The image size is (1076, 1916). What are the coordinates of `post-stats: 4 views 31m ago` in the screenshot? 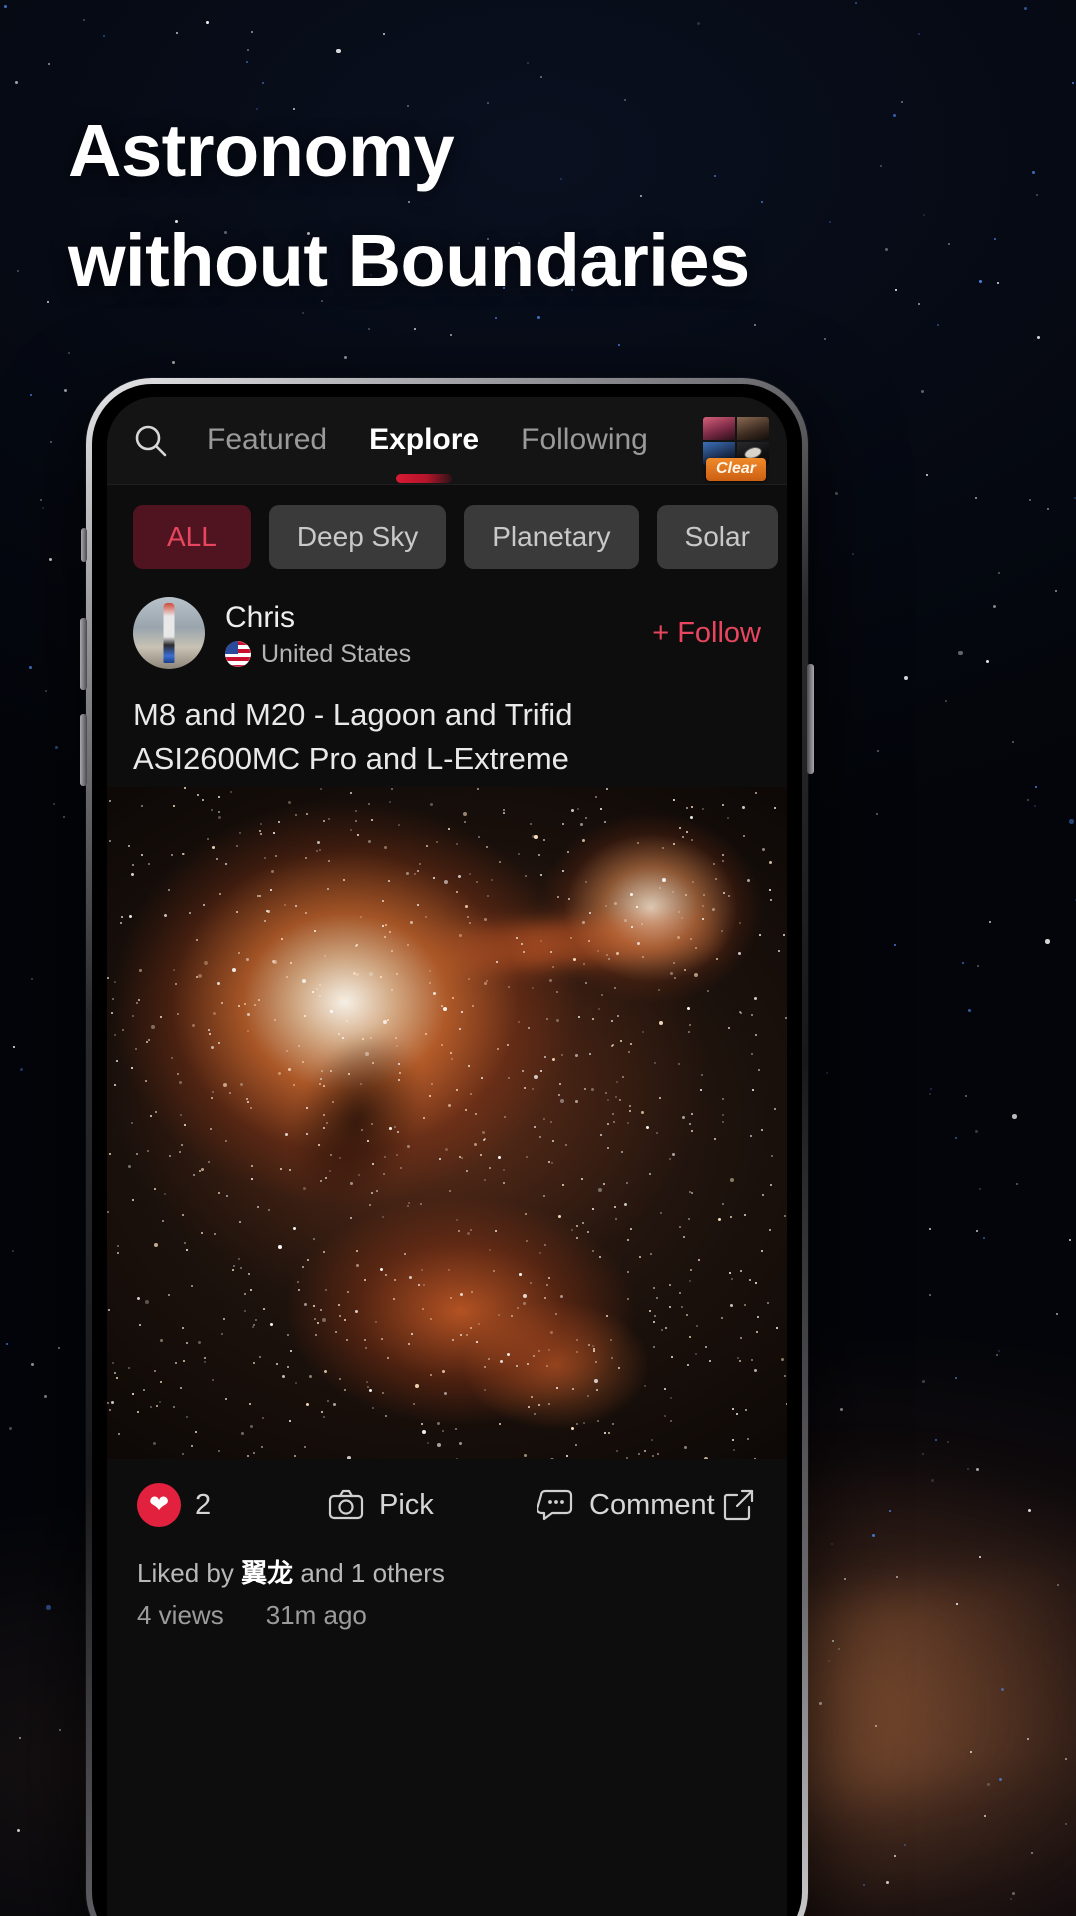 It's located at (447, 1615).